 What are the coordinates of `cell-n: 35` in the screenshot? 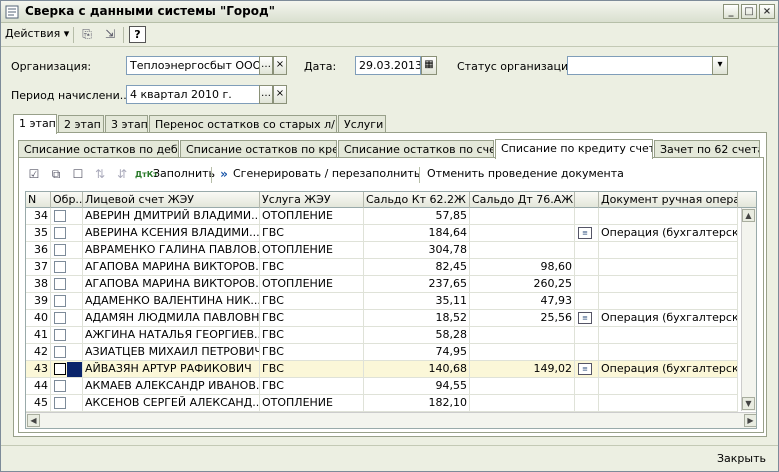 It's located at (38, 233).